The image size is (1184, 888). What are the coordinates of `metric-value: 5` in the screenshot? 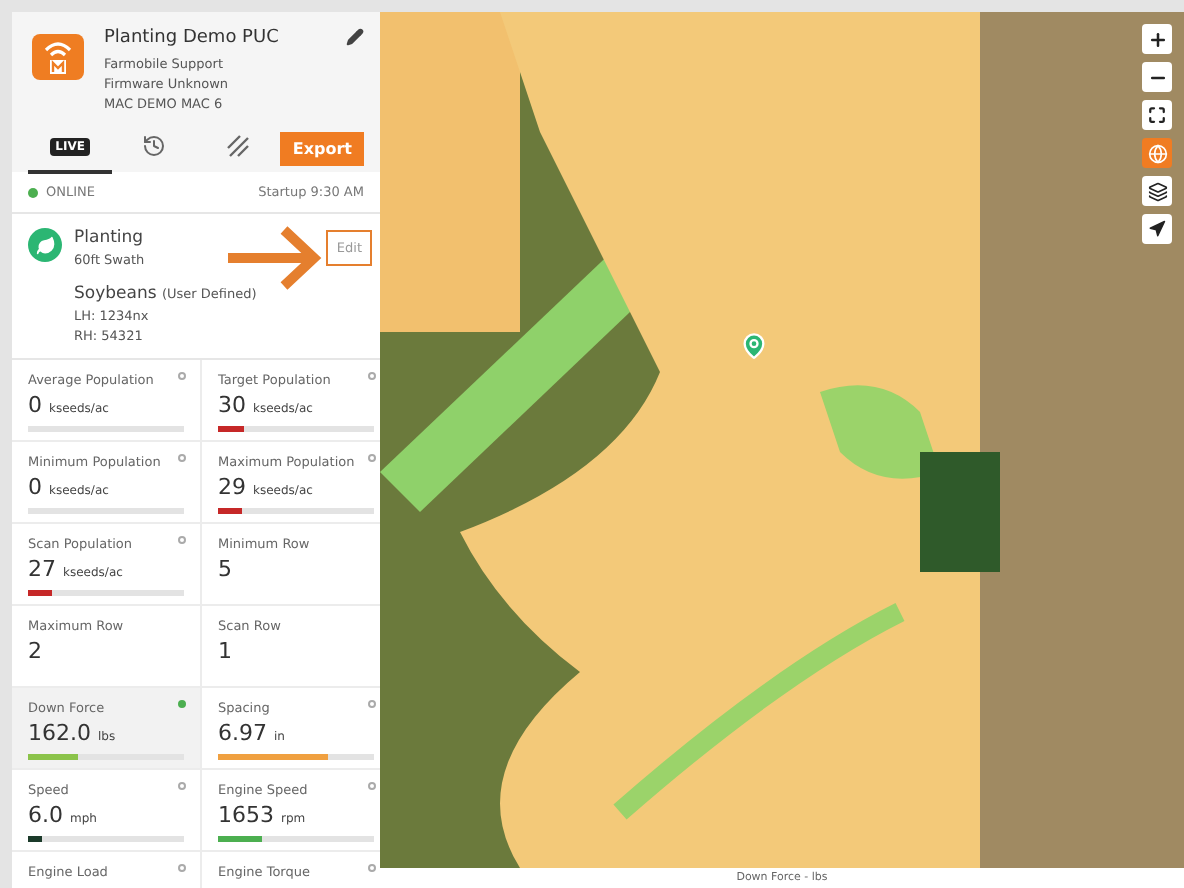 It's located at (226, 569).